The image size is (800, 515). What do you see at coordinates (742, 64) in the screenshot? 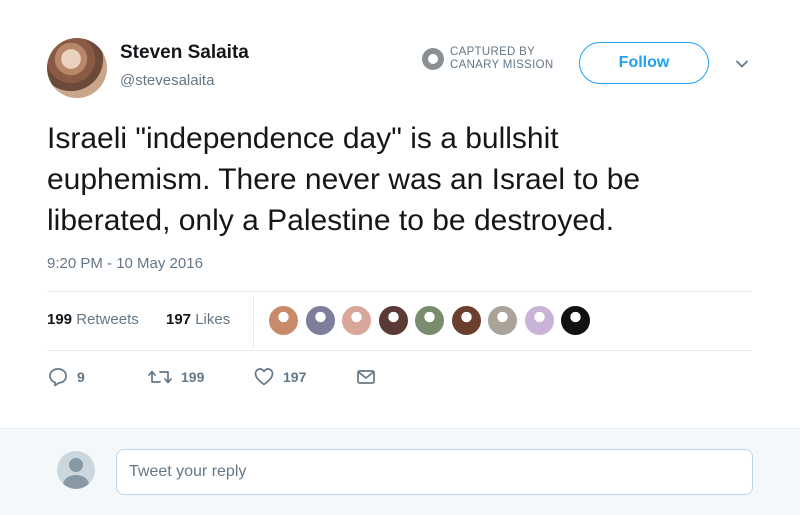
I see `chevron-down-icon` at bounding box center [742, 64].